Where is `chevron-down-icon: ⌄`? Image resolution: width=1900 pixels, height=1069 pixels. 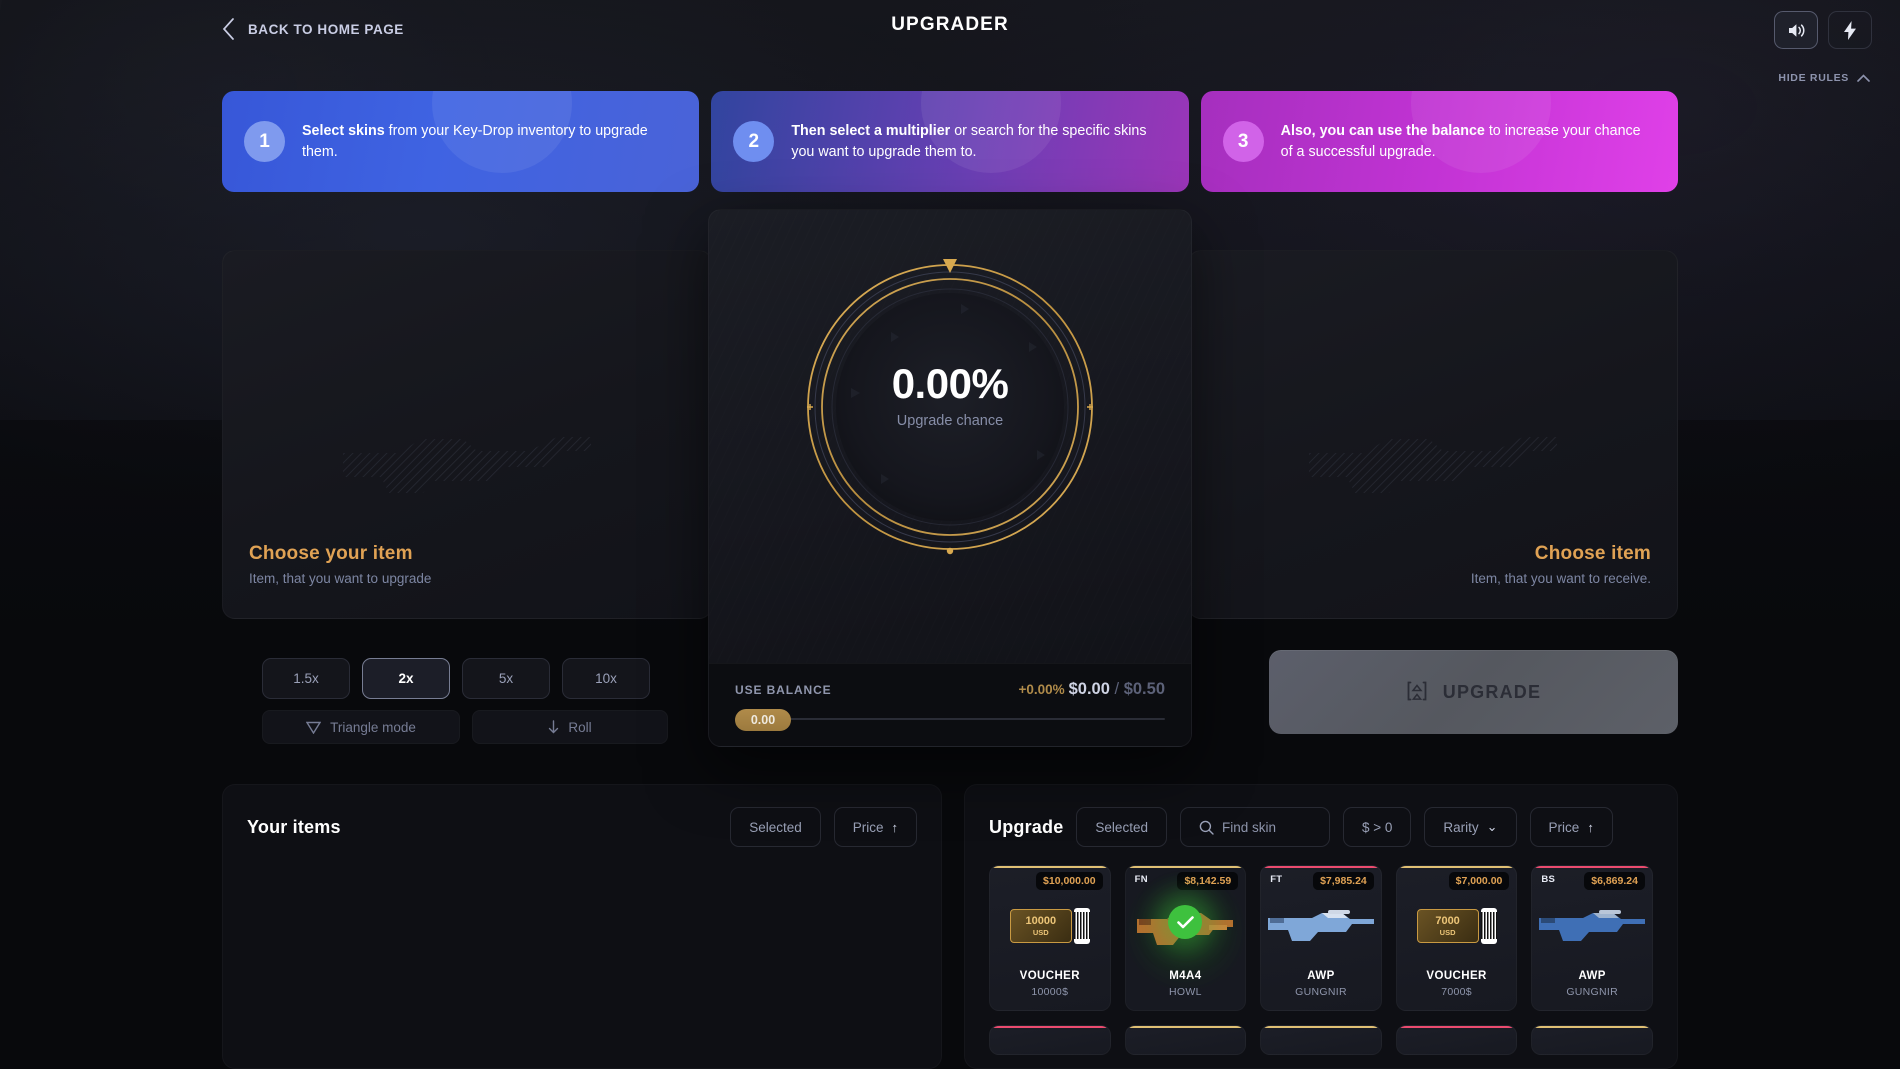 chevron-down-icon: ⌄ is located at coordinates (1492, 826).